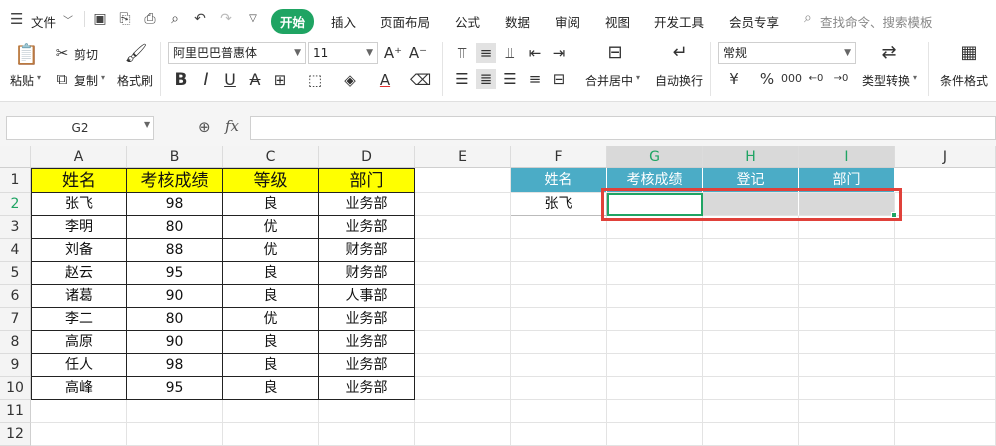 This screenshot has height=446, width=996. Describe the element at coordinates (103, 77) in the screenshot. I see `copy-dropdown-icon: ▾` at that location.